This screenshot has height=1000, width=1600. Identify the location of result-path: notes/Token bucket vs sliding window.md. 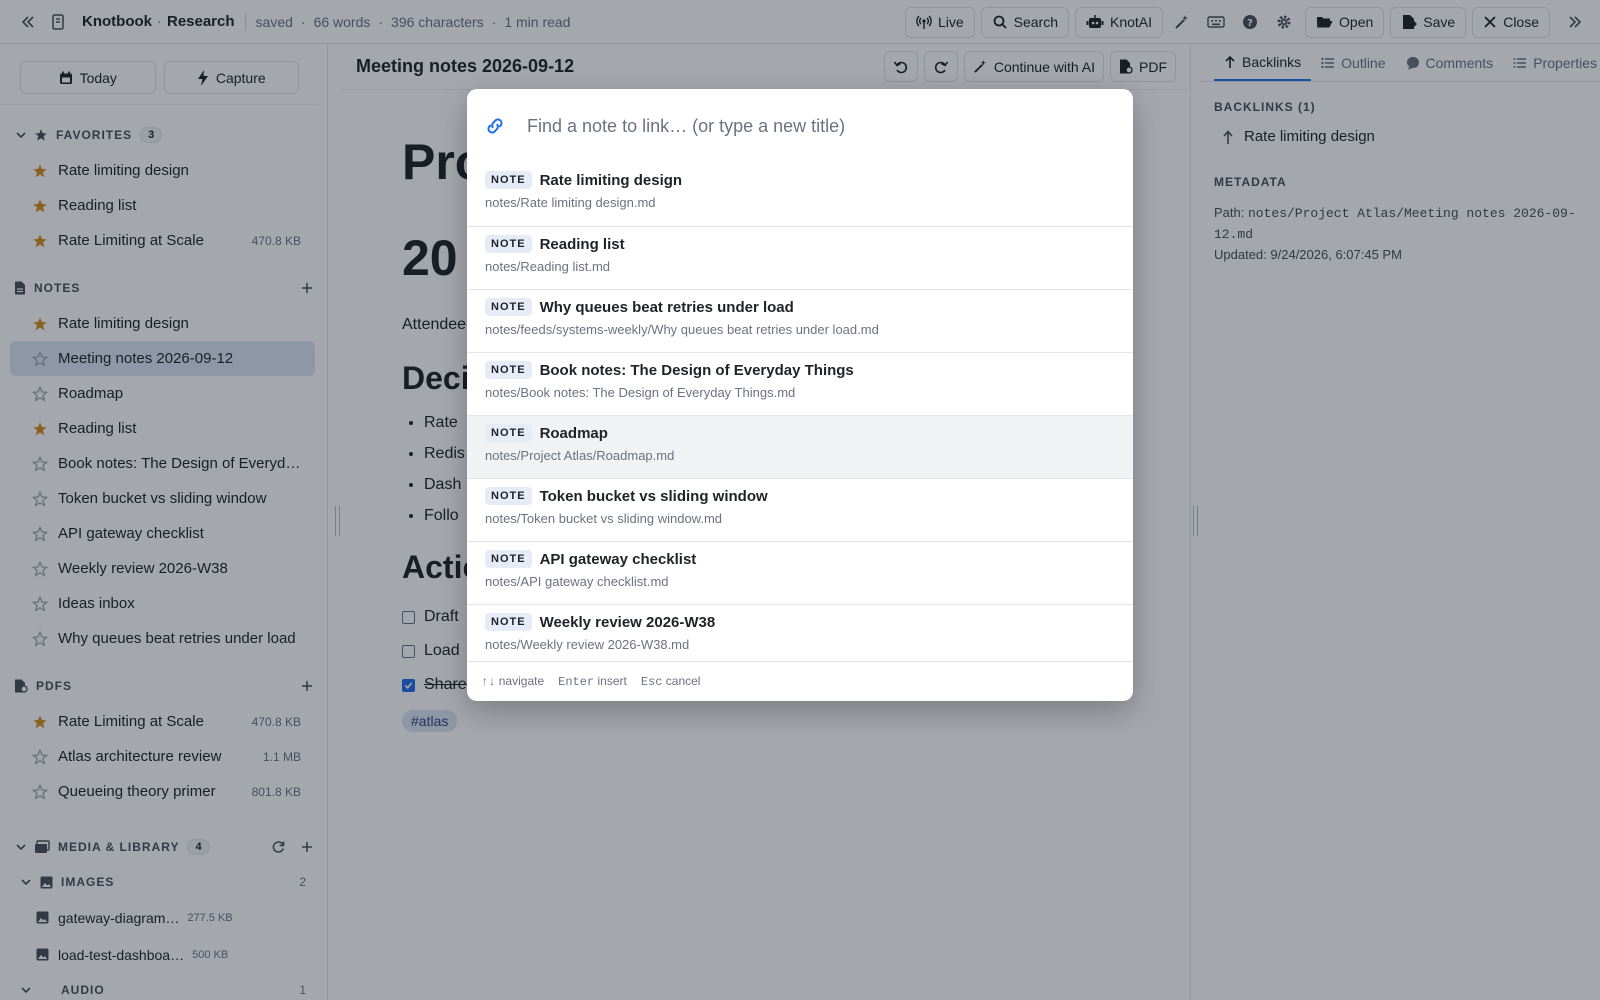
(604, 518).